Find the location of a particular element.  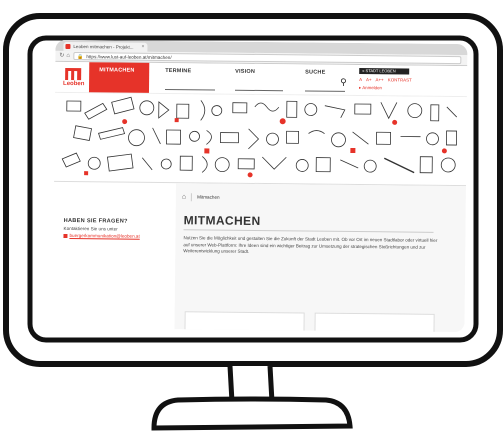

font-size-large: A+ is located at coordinates (369, 79).